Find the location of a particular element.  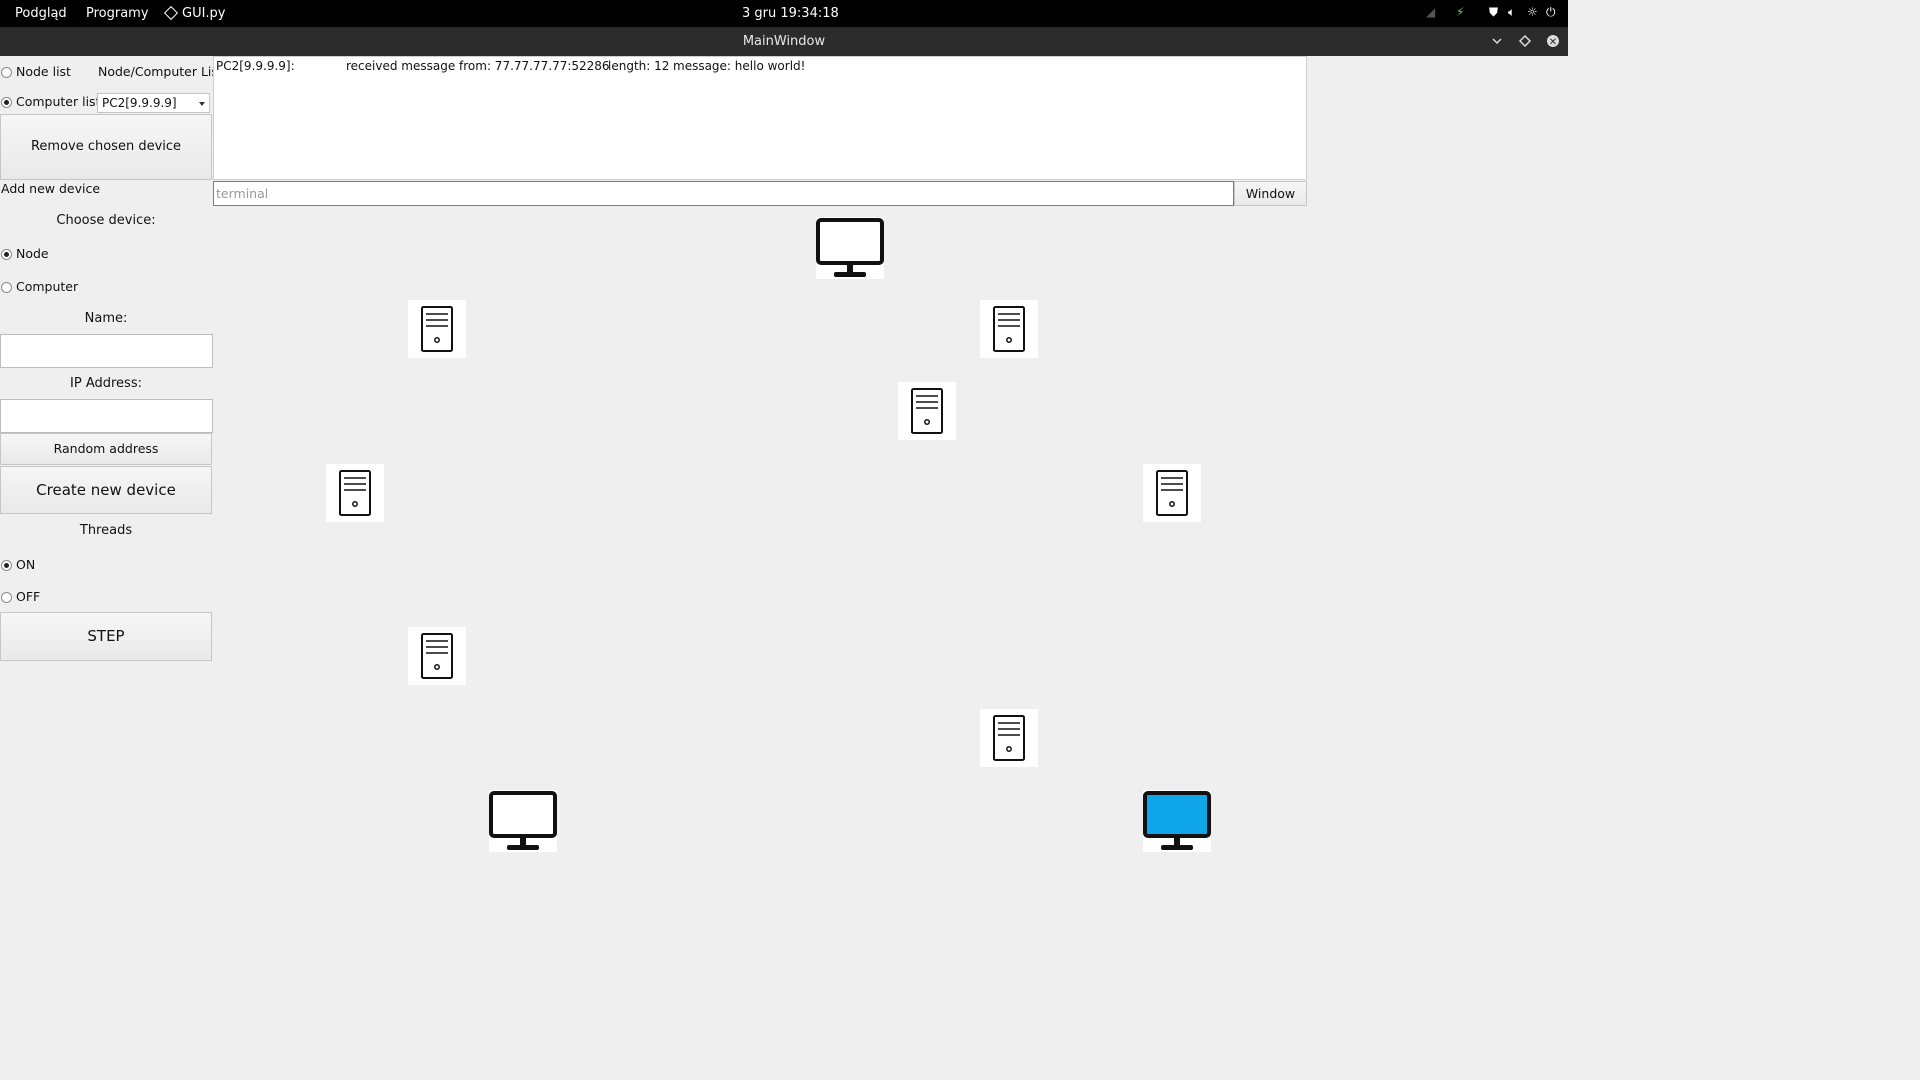

computer-device-selected is located at coordinates (1177, 821).